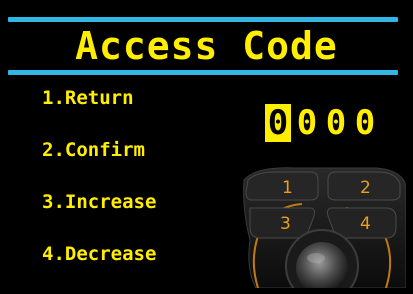 The height and width of the screenshot is (294, 413). What do you see at coordinates (203, 72) in the screenshot?
I see `title-divider` at bounding box center [203, 72].